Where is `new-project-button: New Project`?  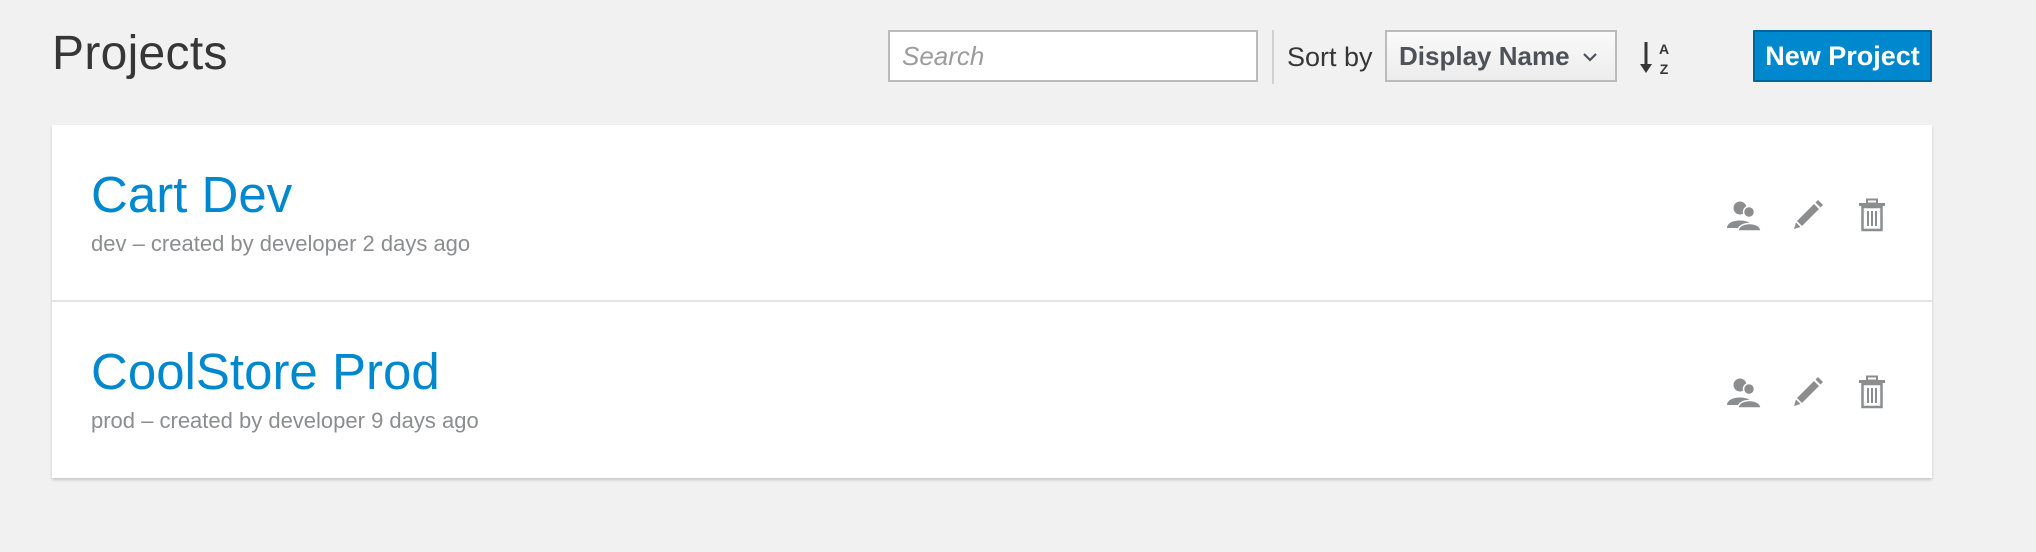
new-project-button: New Project is located at coordinates (1842, 56).